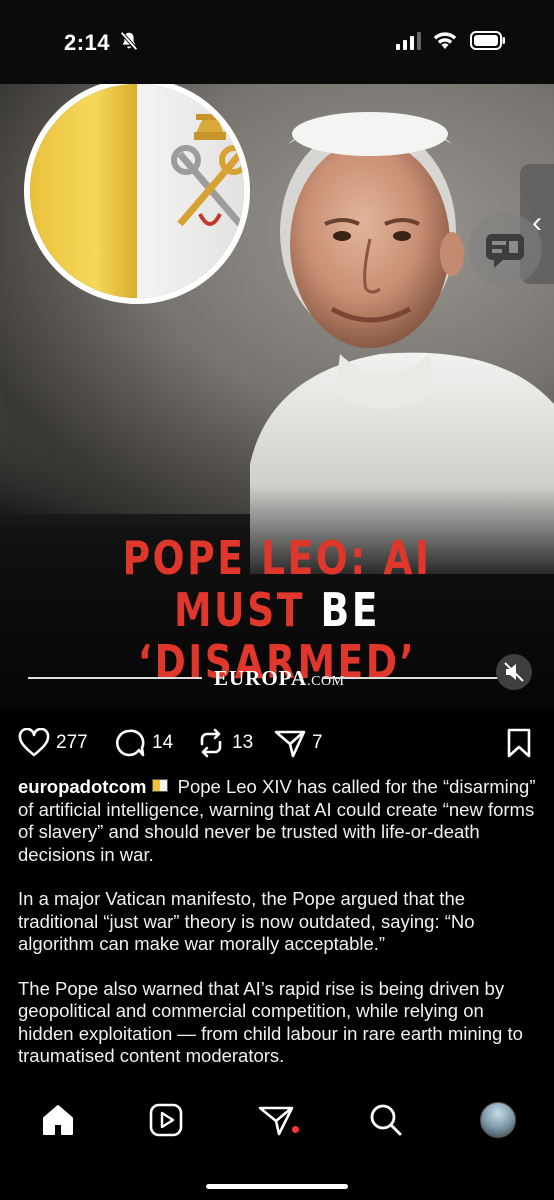 This screenshot has width=554, height=1200. Describe the element at coordinates (290, 744) in the screenshot. I see `share-icon` at that location.